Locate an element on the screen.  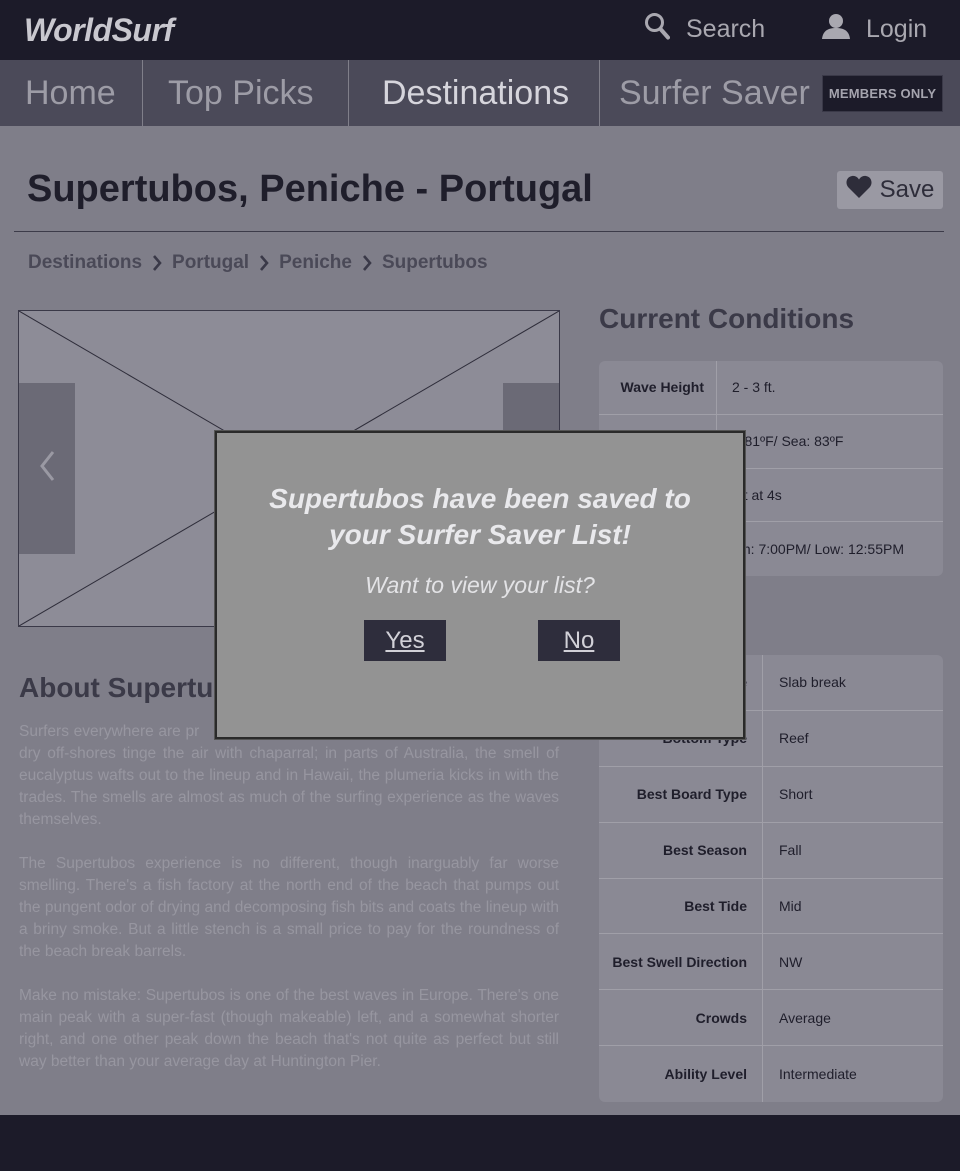
conditions-title: Current Conditions is located at coordinates (727, 318).